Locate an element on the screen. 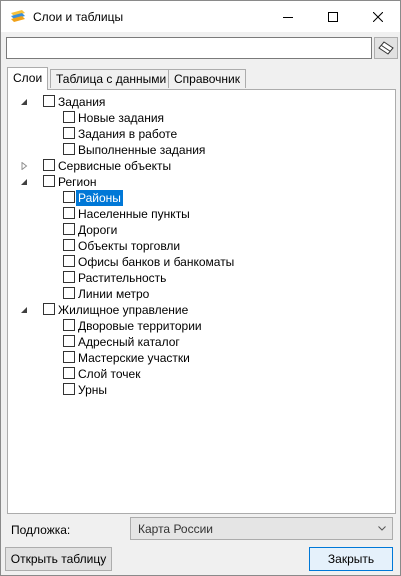 This screenshot has height=576, width=401. tree-node-label: Жилищное управление is located at coordinates (123, 310).